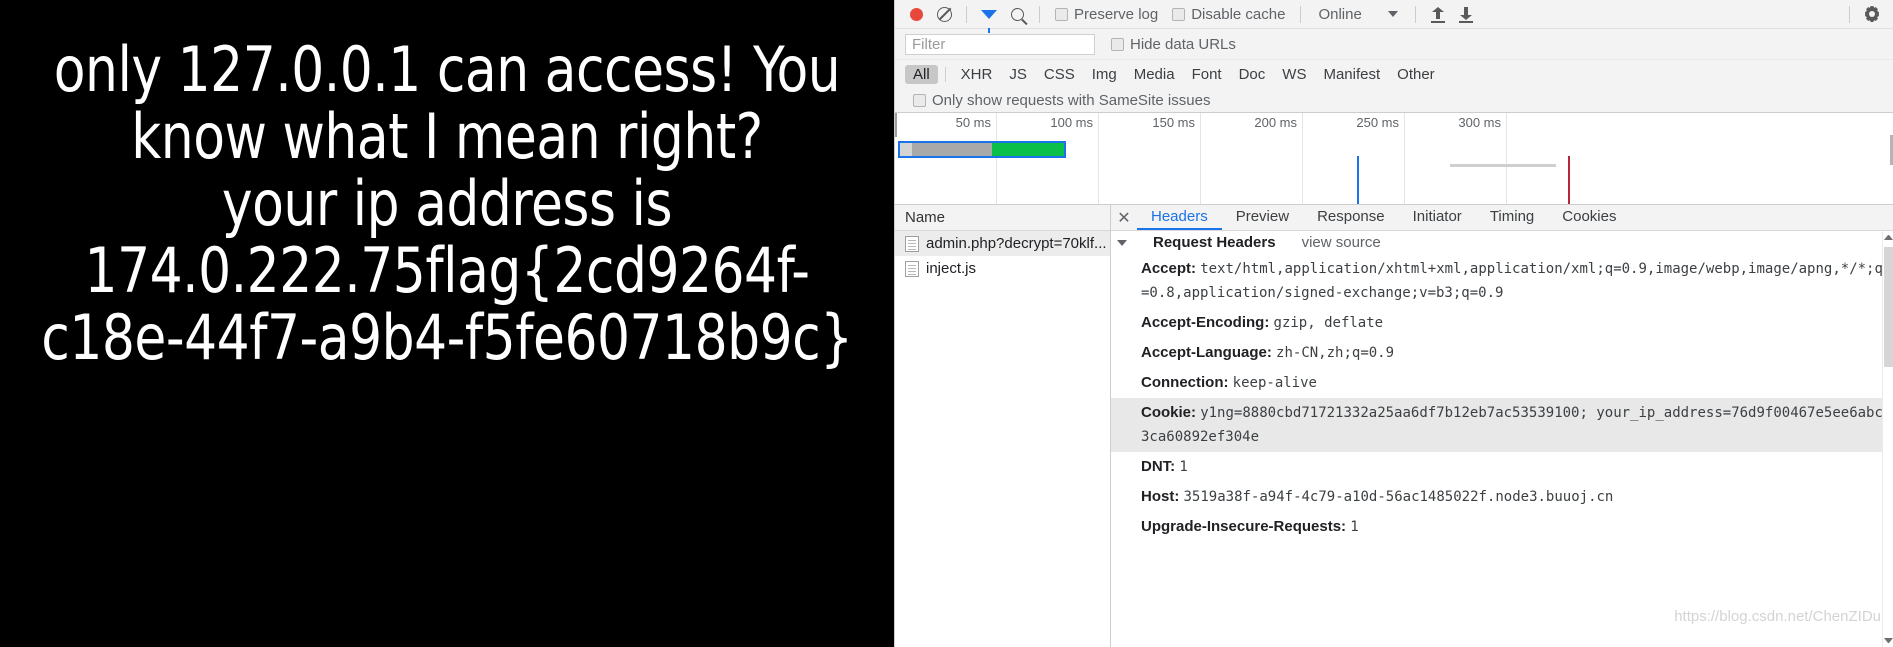  I want to click on band-download-segment, so click(1028, 149).